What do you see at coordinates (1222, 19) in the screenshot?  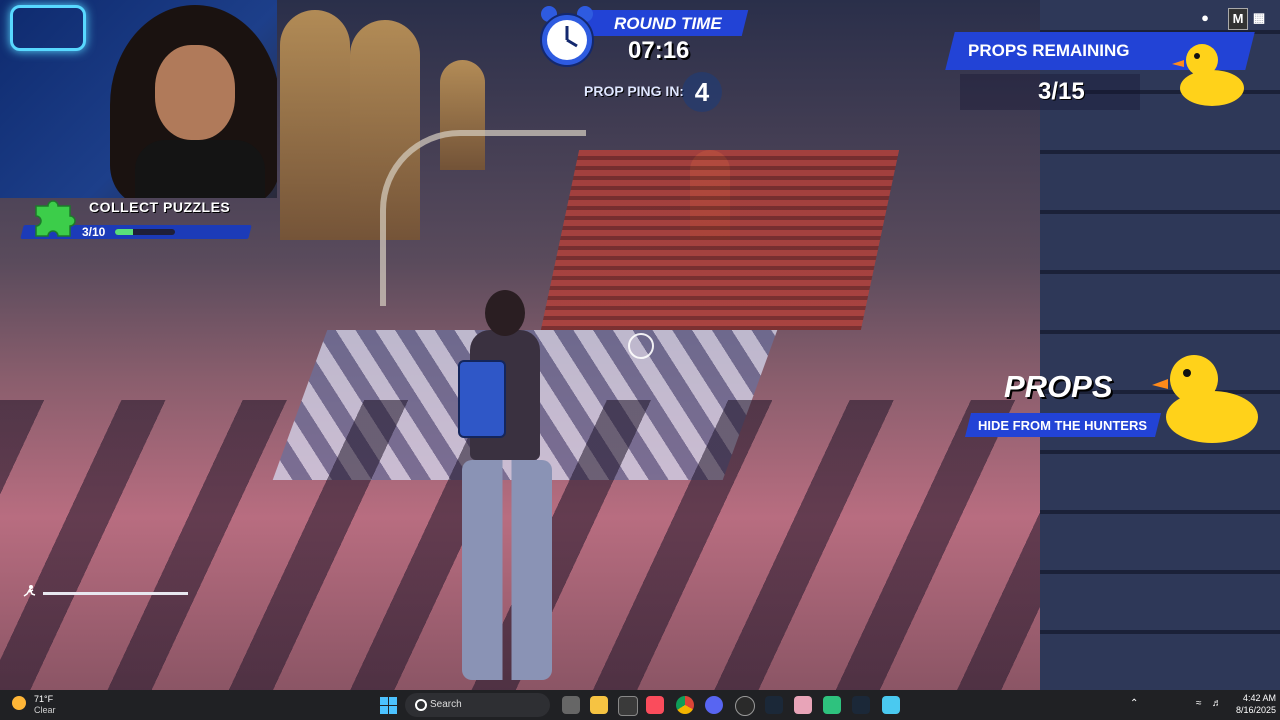 I see `top-right-icons: ● M ▦` at bounding box center [1222, 19].